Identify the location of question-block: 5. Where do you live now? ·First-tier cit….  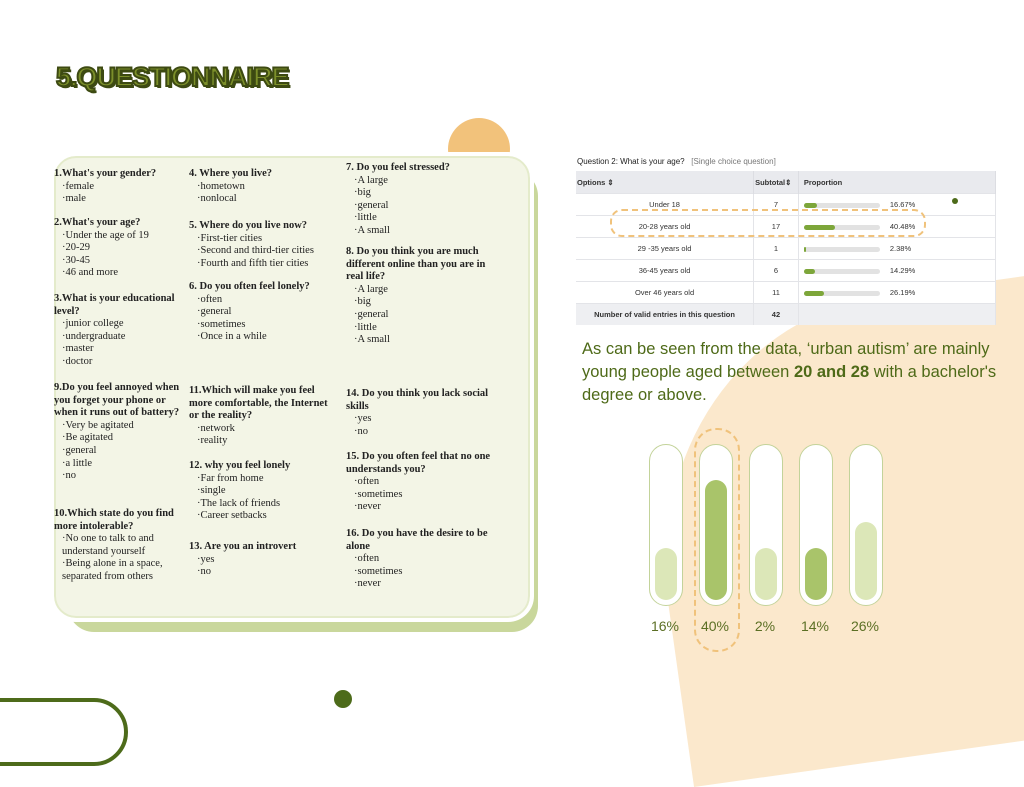
(263, 245).